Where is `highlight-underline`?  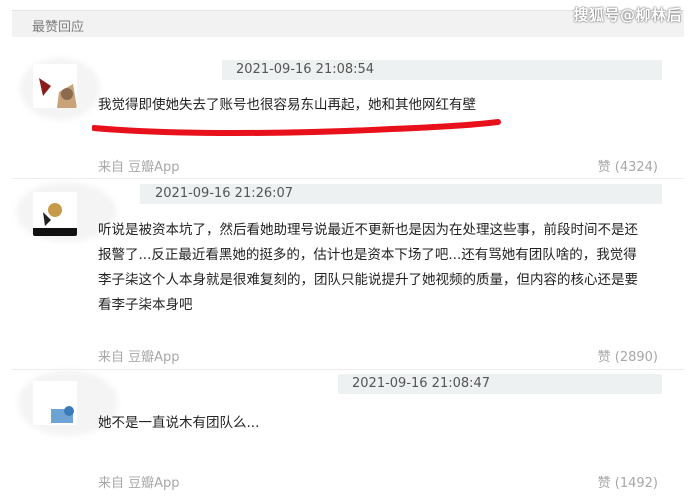
highlight-underline is located at coordinates (296, 127).